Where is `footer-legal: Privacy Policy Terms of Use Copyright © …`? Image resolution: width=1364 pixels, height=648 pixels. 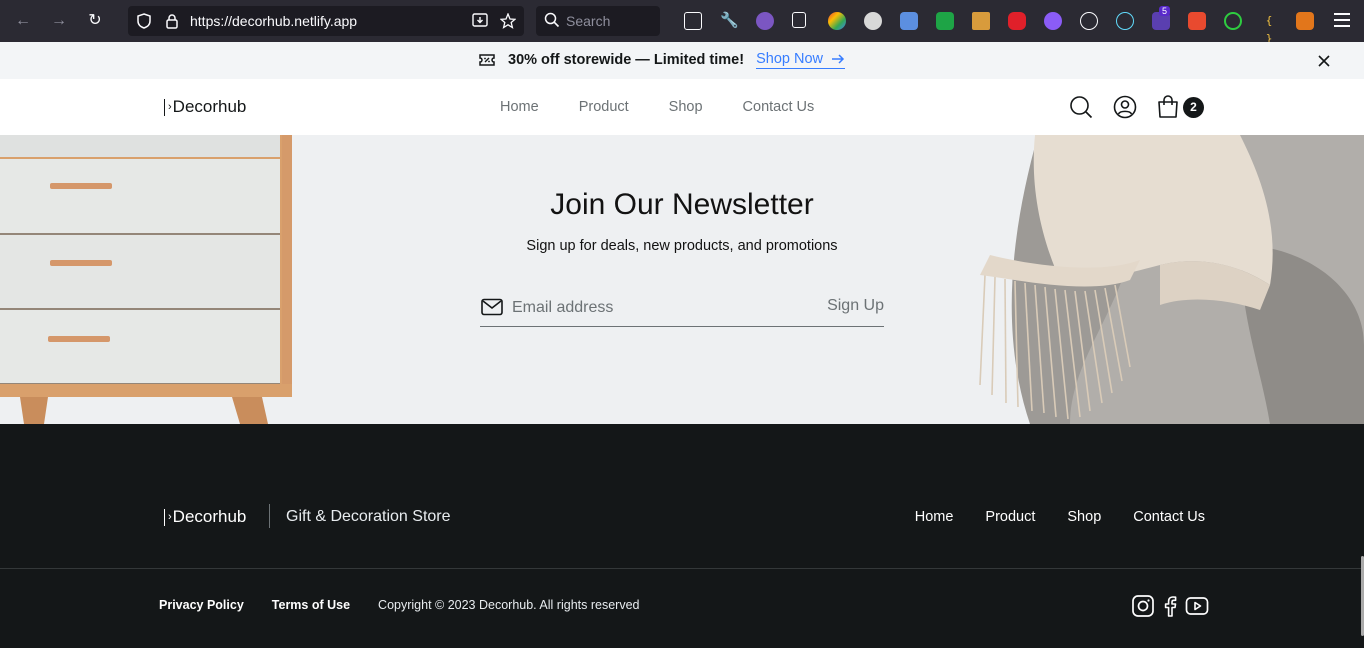 footer-legal: Privacy Policy Terms of Use Copyright © … is located at coordinates (399, 605).